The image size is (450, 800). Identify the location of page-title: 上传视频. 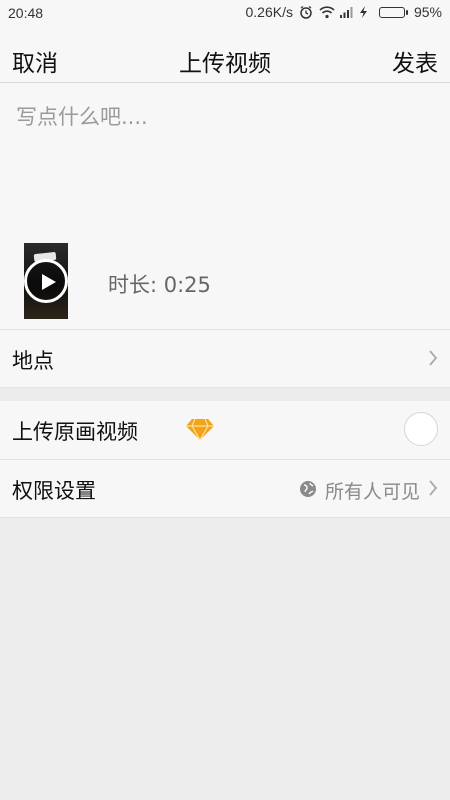
(225, 64).